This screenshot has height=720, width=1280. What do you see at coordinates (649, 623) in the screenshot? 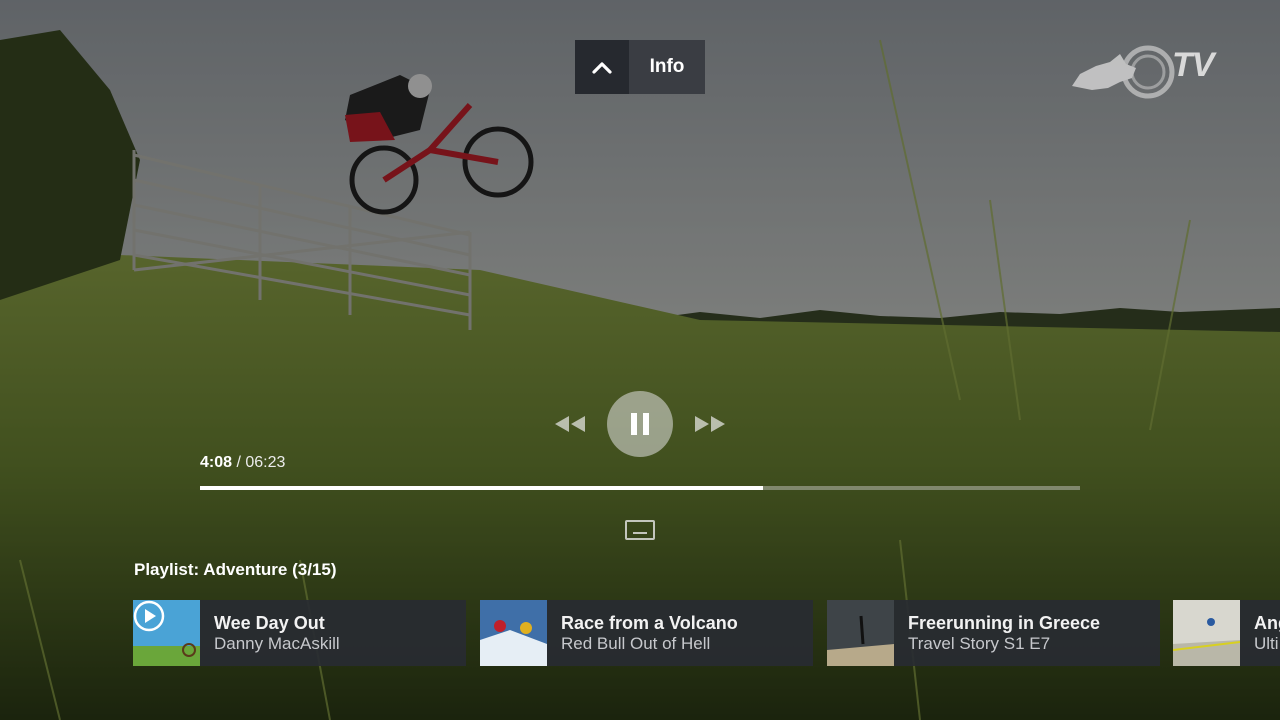
I see `playlist-item-title: Race from a Volcano` at bounding box center [649, 623].